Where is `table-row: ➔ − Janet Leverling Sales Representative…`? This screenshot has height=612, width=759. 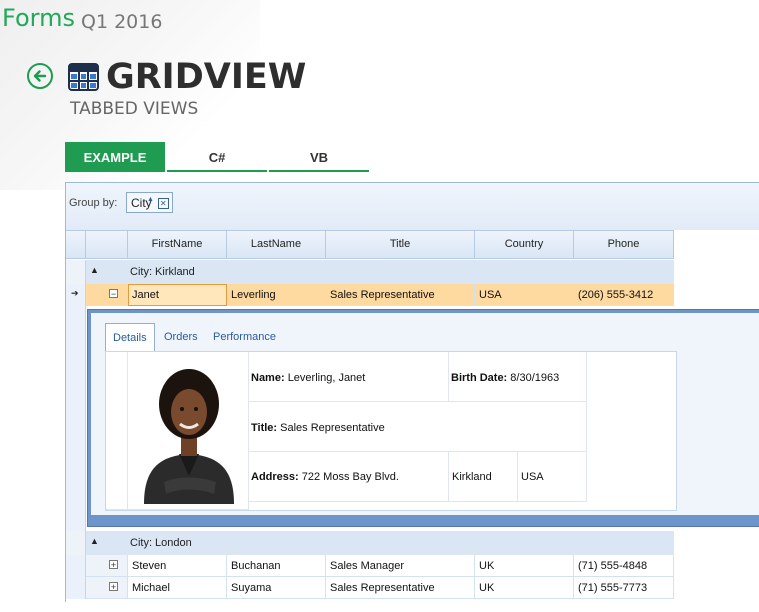
table-row: ➔ − Janet Leverling Sales Representative… is located at coordinates (370, 295).